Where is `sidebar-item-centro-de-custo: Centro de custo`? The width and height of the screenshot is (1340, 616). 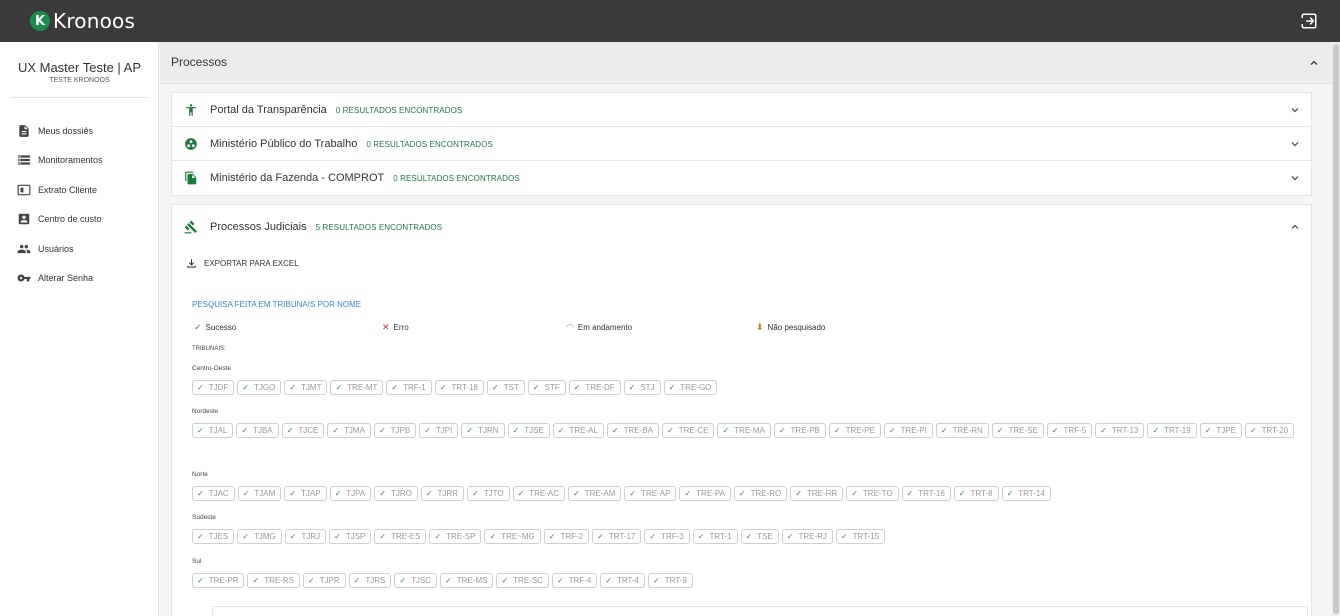 sidebar-item-centro-de-custo: Centro de custo is located at coordinates (79, 220).